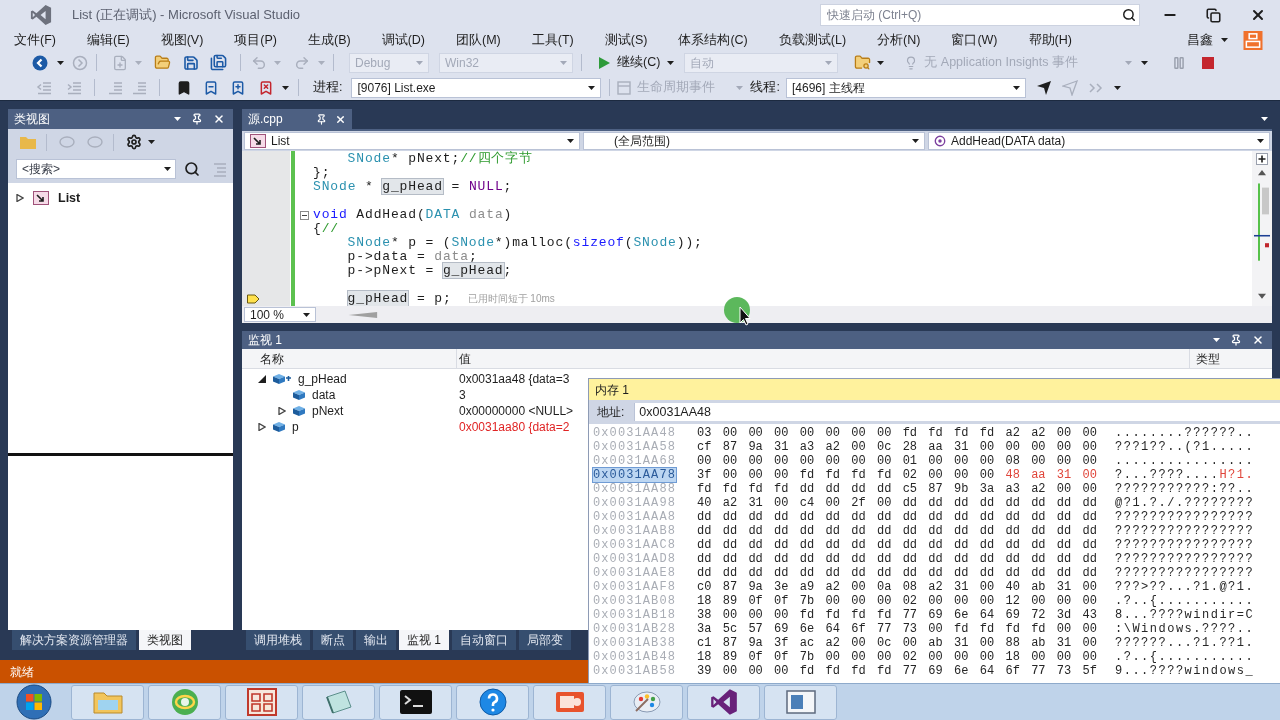 The image size is (1280, 720). Describe the element at coordinates (765, 88) in the screenshot. I see `thread-label: 线程:` at that location.